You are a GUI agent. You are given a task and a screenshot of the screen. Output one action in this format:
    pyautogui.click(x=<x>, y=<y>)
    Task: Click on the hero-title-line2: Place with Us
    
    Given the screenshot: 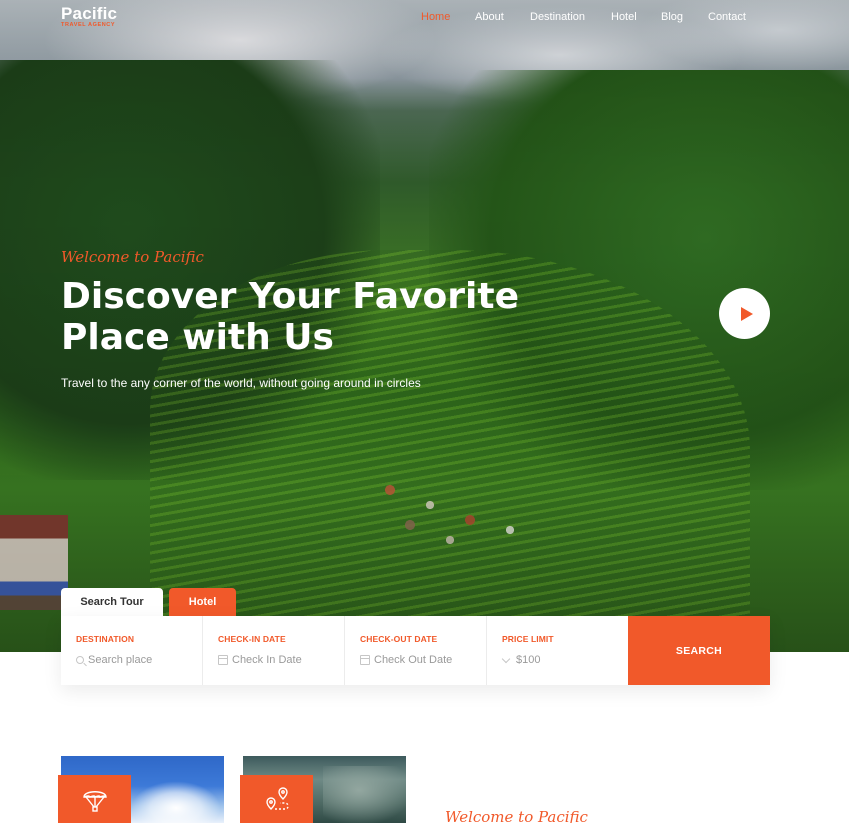 What is the action you would take?
    pyautogui.click(x=197, y=337)
    